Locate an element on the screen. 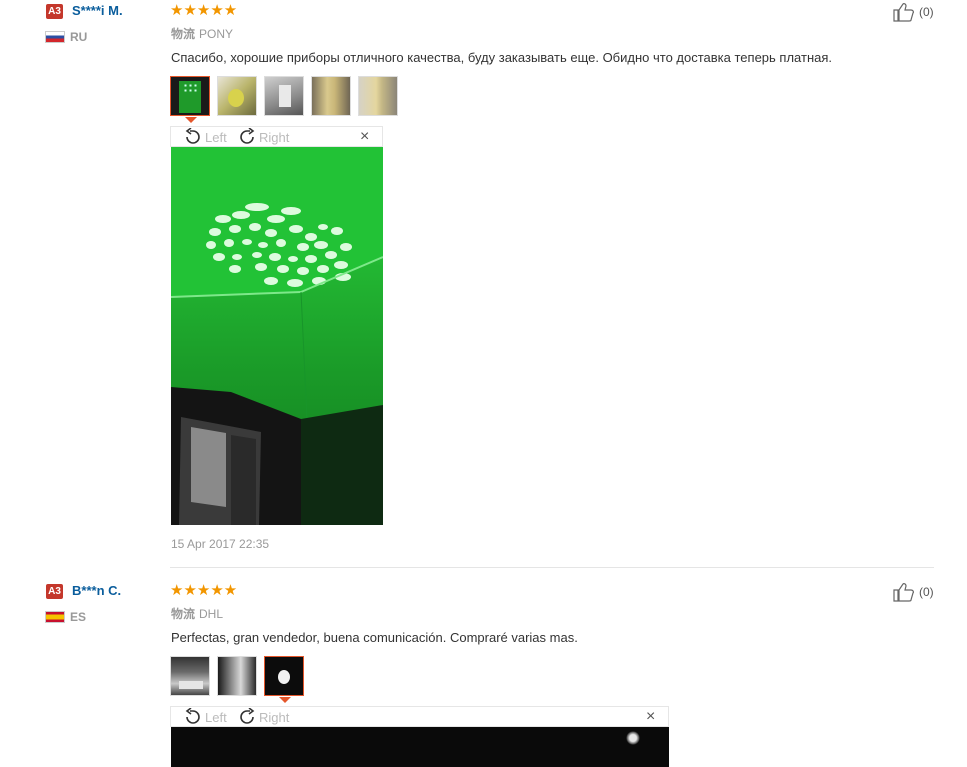  light-pattern is located at coordinates (277, 336).